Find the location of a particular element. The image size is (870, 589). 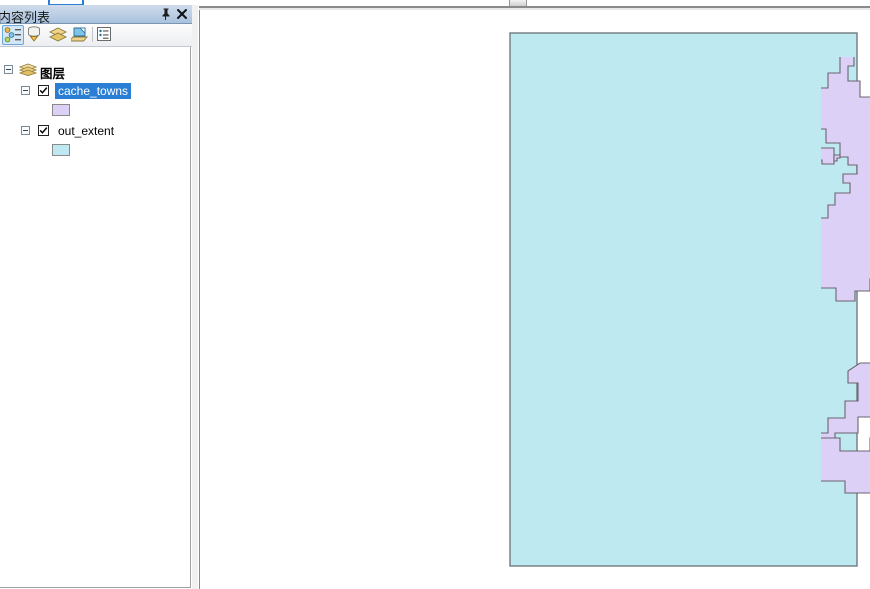

options-button is located at coordinates (105, 35).